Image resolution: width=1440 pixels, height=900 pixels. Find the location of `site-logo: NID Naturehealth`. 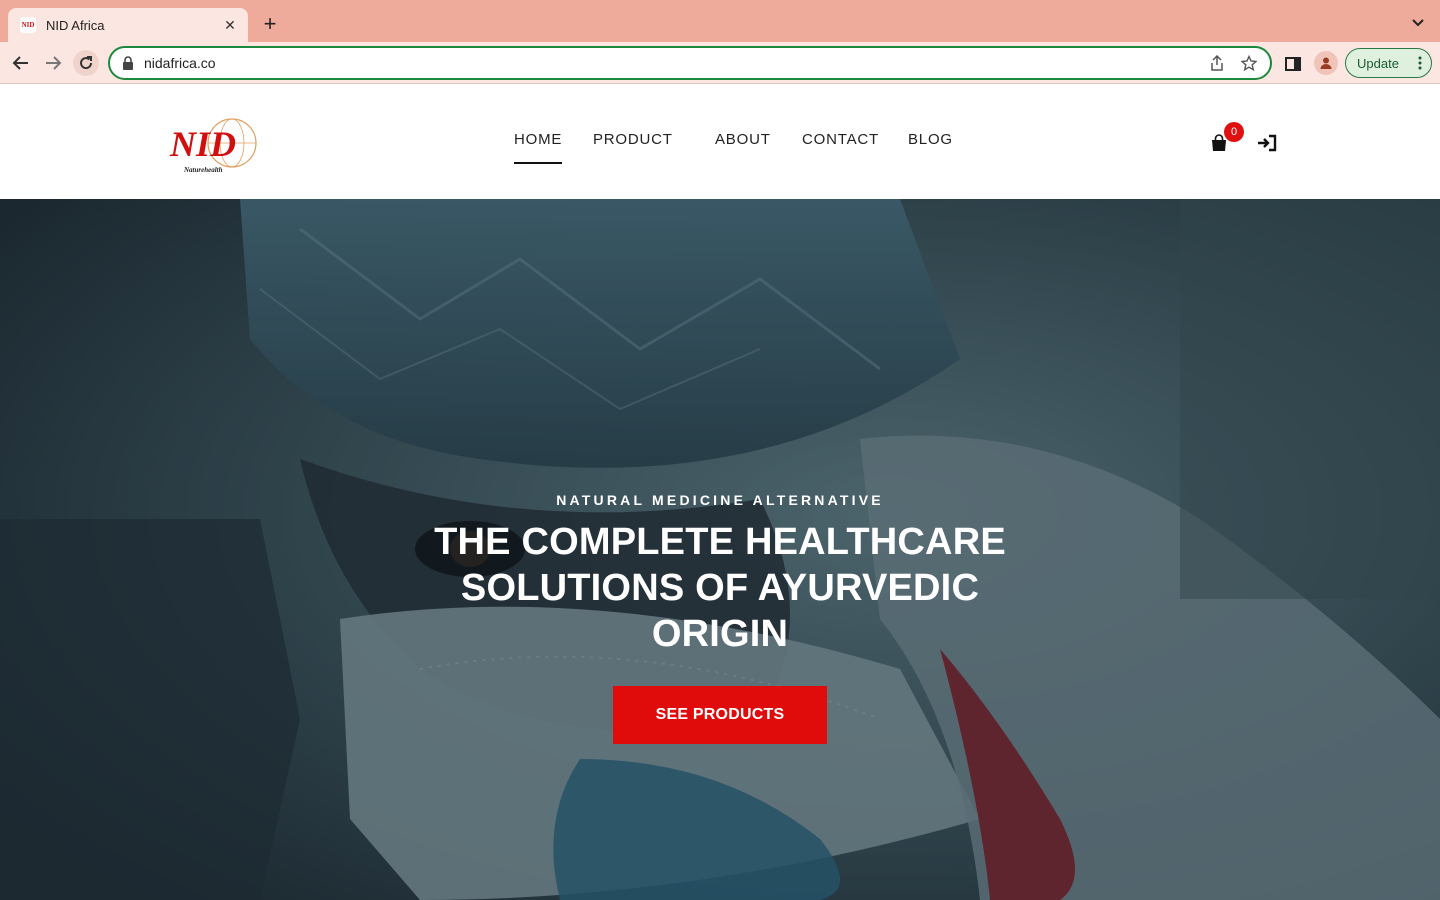

site-logo: NID Naturehealth is located at coordinates (214, 146).